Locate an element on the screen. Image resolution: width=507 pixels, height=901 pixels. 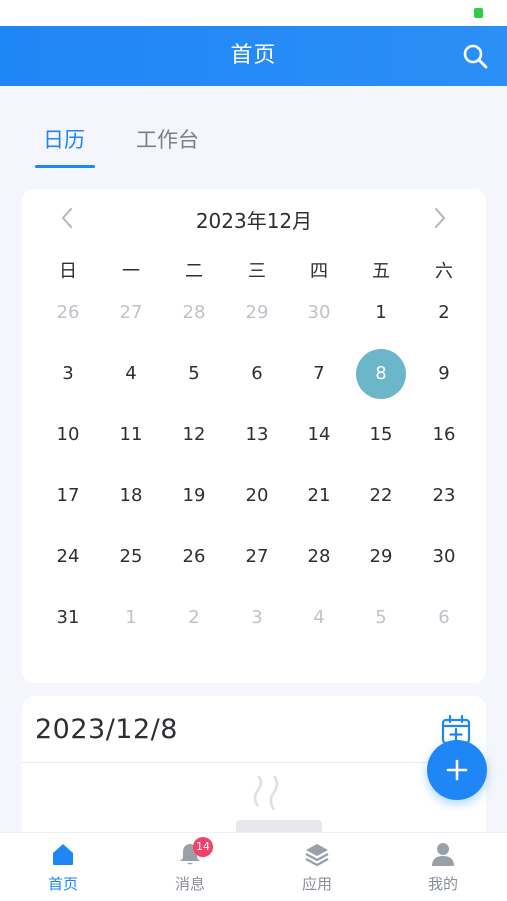
calendar-day: 24 is located at coordinates (68, 557).